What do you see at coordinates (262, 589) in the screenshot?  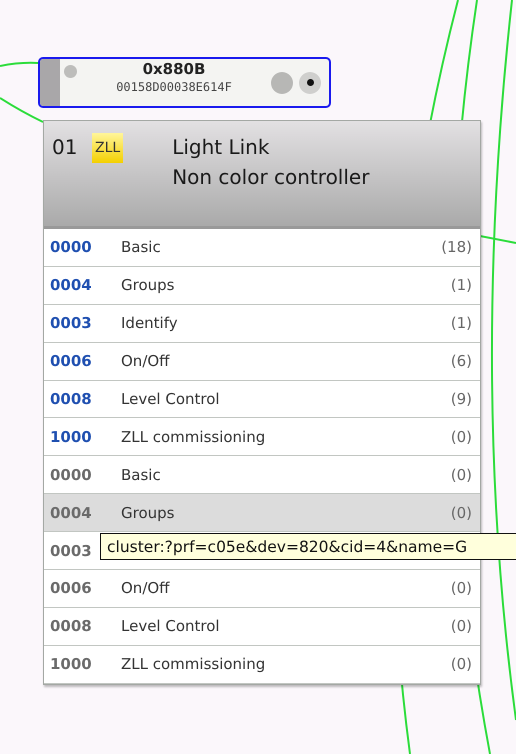 I see `cluster-row: 0006 On/Off (0)` at bounding box center [262, 589].